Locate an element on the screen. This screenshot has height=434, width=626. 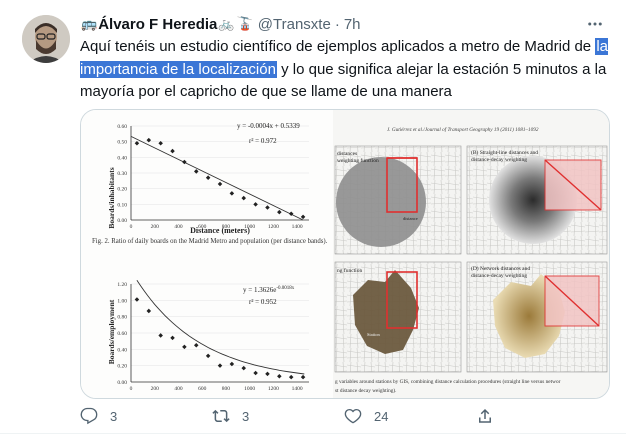
more-options-icon is located at coordinates (595, 24).